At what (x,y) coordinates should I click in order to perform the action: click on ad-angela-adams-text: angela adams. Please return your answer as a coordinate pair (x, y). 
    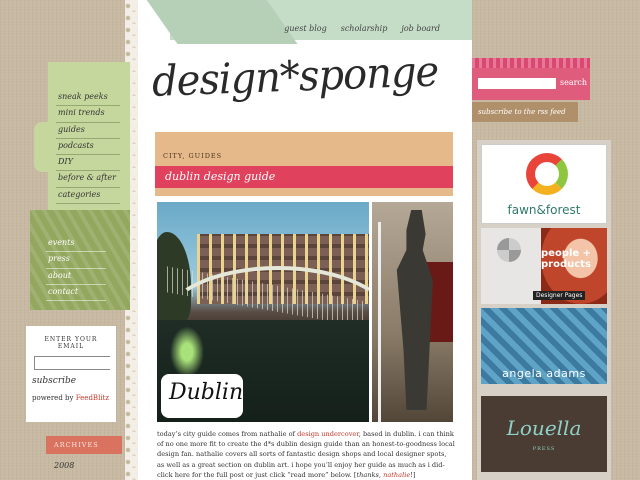
    Looking at the image, I should click on (544, 373).